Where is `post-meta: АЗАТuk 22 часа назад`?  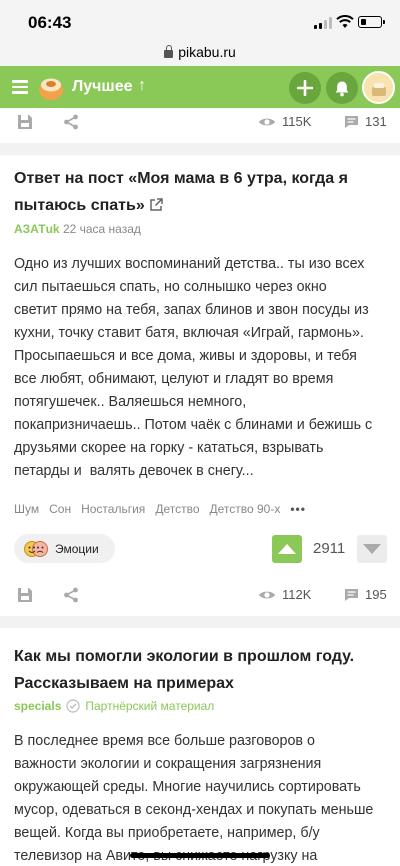 post-meta: АЗАТuk 22 часа назад is located at coordinates (77, 229).